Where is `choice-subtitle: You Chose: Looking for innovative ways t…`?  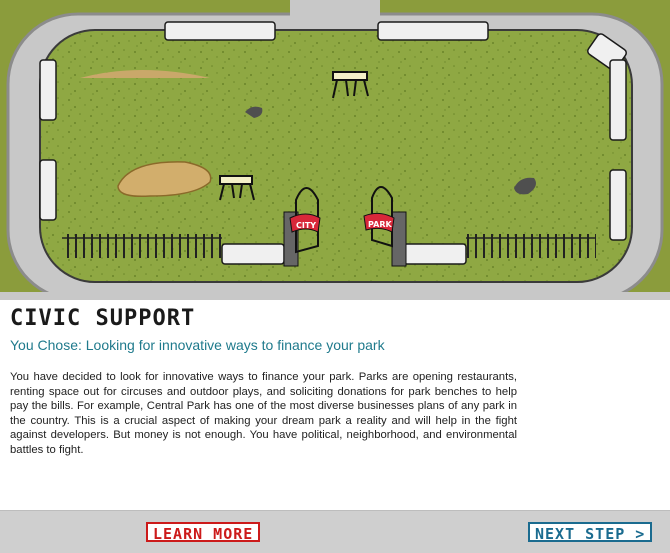 choice-subtitle: You Chose: Looking for innovative ways t… is located at coordinates (197, 345).